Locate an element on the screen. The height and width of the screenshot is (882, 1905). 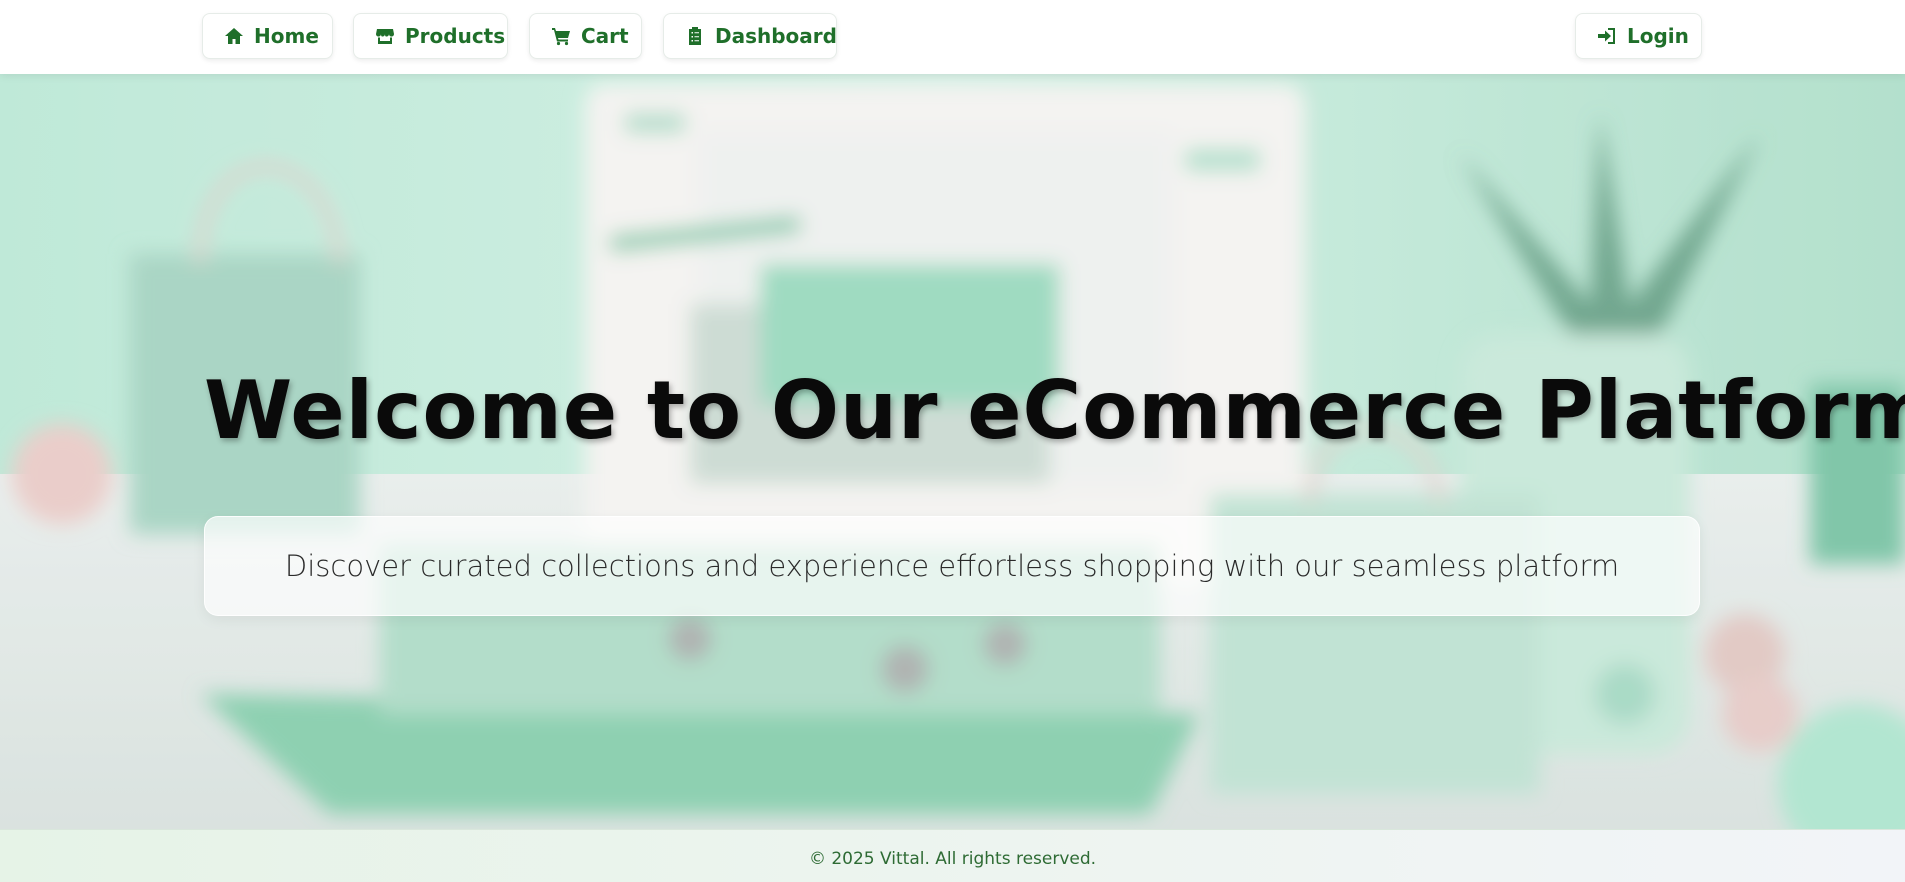
login-label: Login is located at coordinates (1658, 36).